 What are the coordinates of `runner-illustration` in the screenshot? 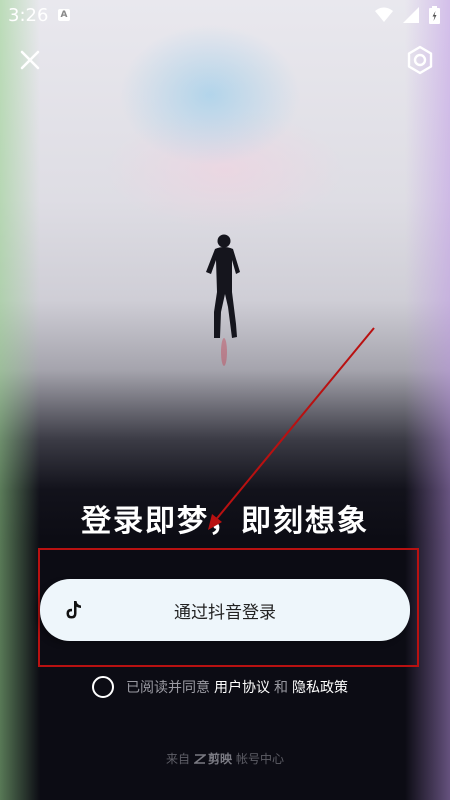 It's located at (223, 300).